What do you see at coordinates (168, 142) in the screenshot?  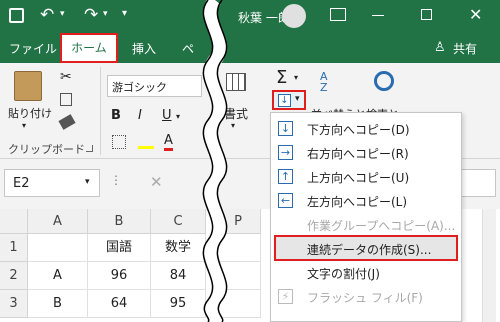 I see `font-color-icon: A` at bounding box center [168, 142].